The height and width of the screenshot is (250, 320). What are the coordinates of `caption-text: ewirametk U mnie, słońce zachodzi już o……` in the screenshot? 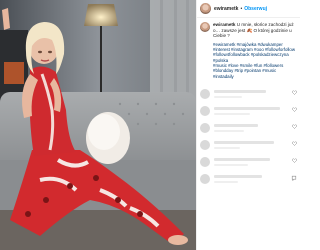 It's located at (255, 30).